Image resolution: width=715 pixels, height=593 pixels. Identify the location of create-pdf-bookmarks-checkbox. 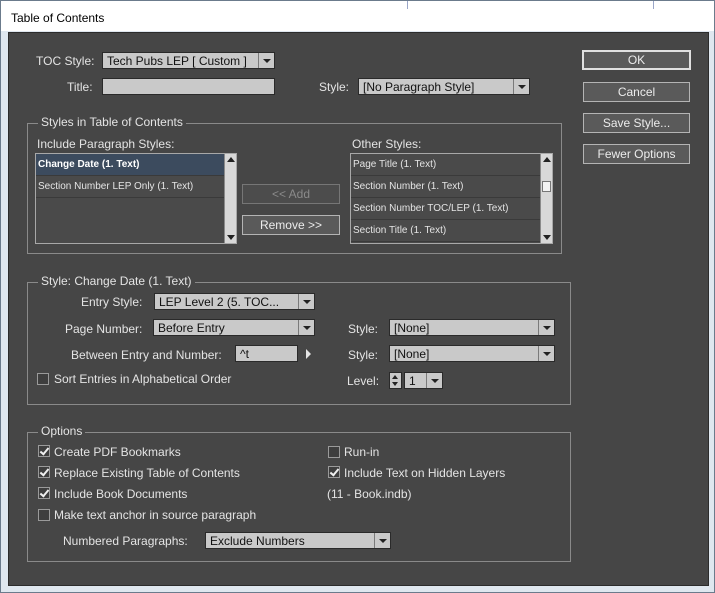
(44, 451).